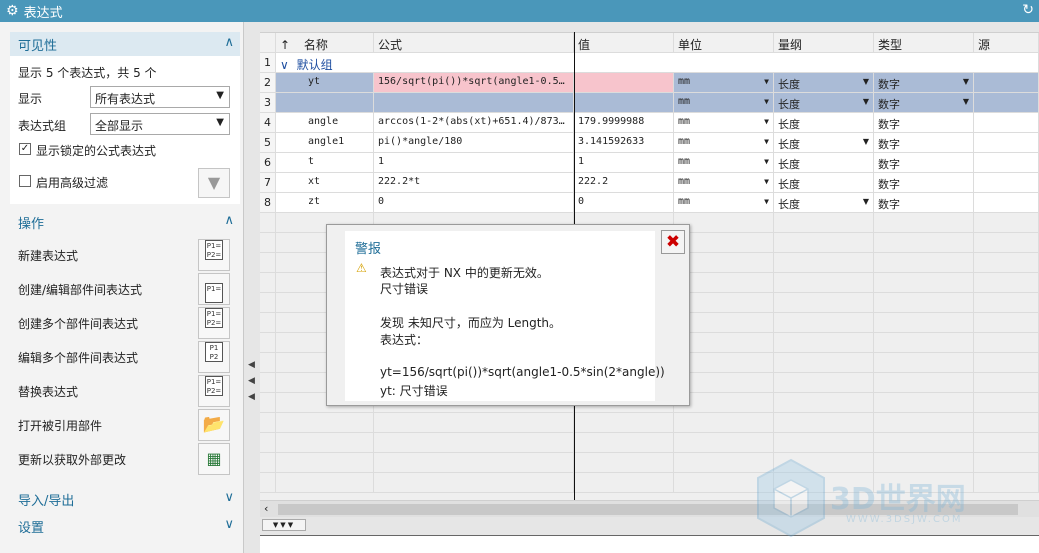 This screenshot has height=553, width=1039. What do you see at coordinates (214, 425) in the screenshot?
I see `folder-open-icon: 📂` at bounding box center [214, 425].